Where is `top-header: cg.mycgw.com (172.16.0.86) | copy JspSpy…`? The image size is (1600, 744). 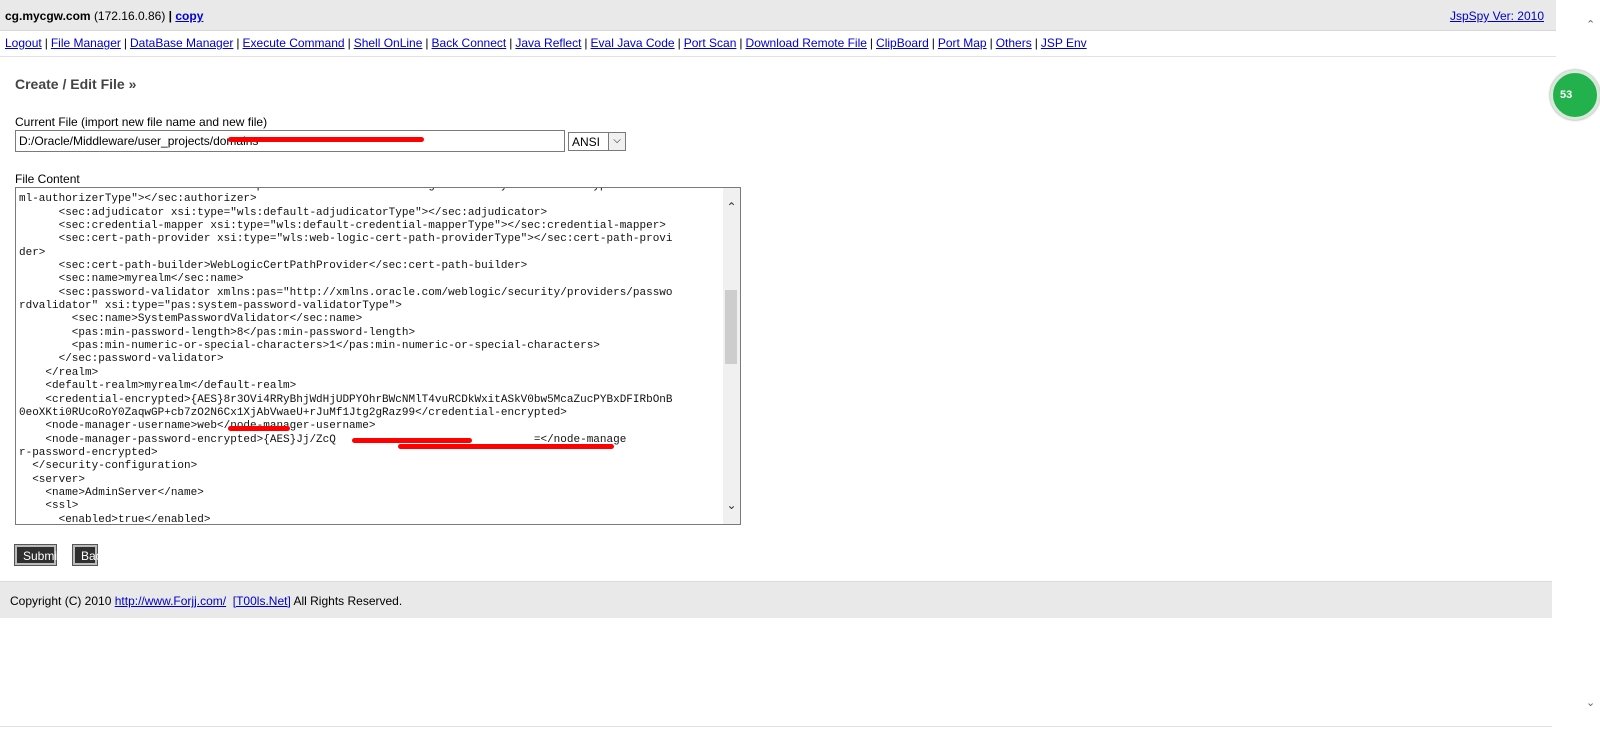 top-header: cg.mycgw.com (172.16.0.86) | copy JspSpy… is located at coordinates (778, 15).